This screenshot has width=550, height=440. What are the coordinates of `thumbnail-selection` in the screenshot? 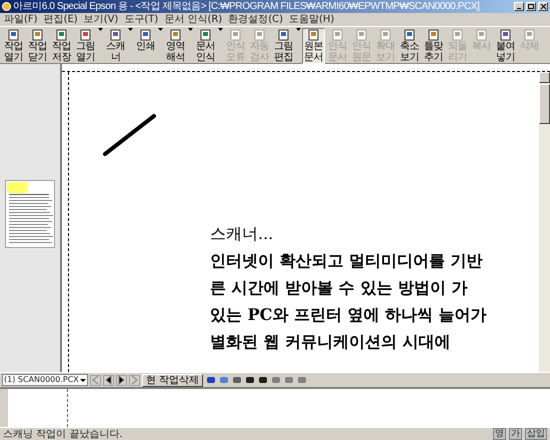 It's located at (17, 187).